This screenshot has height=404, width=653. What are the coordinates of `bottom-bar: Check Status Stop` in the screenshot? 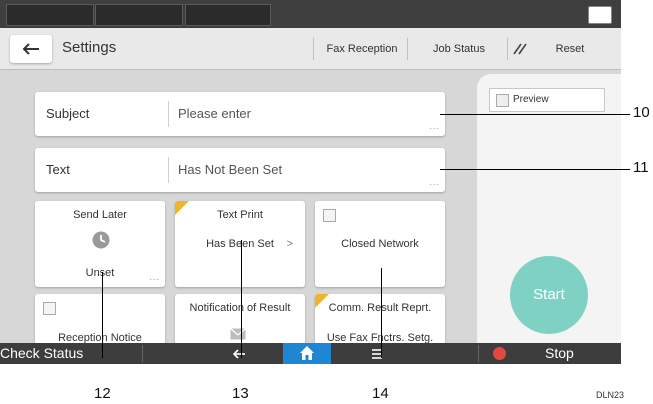 It's located at (310, 353).